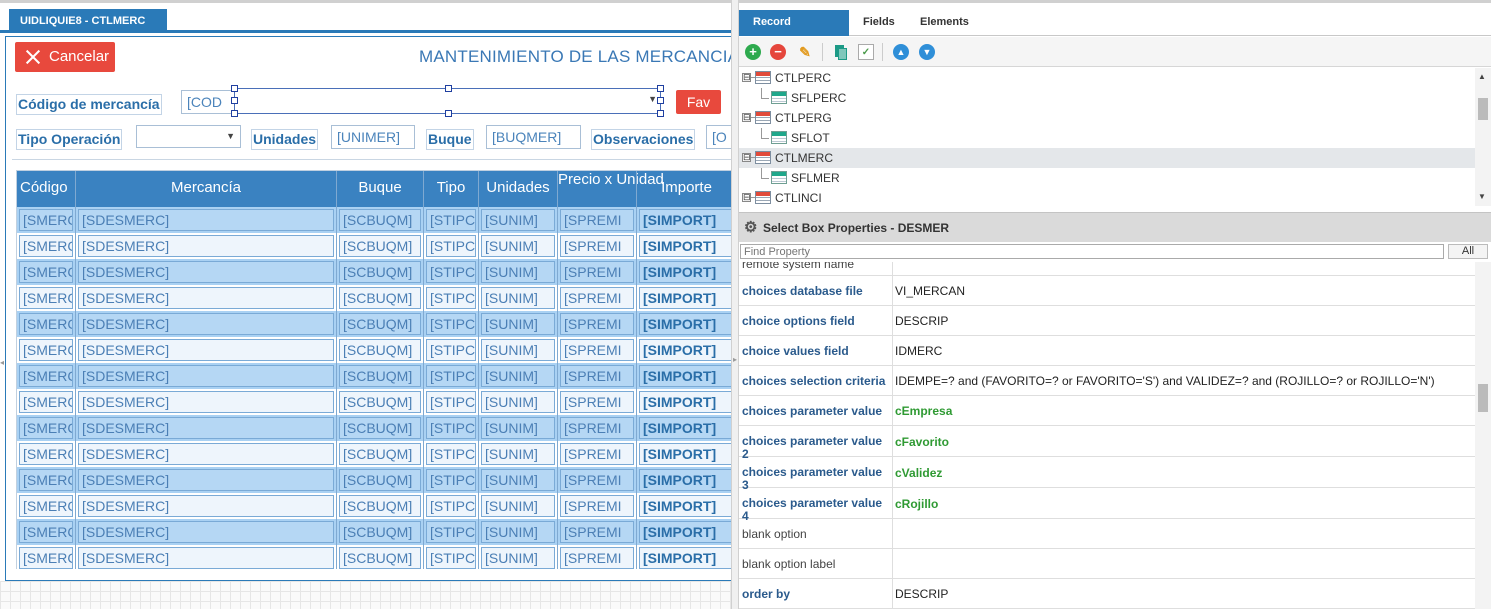 This screenshot has width=1491, height=609. What do you see at coordinates (901, 52) in the screenshot?
I see `move-up-icon: ▲` at bounding box center [901, 52].